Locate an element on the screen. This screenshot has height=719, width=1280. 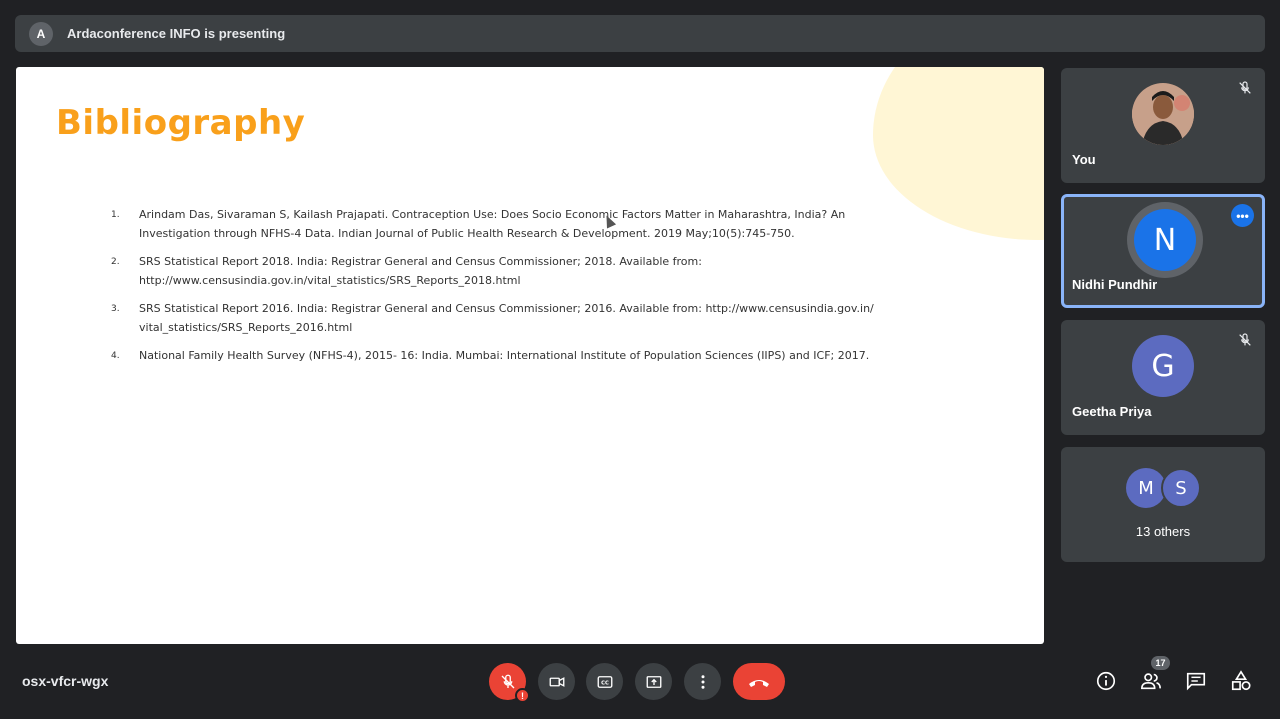
people-button is located at coordinates (1151, 681).